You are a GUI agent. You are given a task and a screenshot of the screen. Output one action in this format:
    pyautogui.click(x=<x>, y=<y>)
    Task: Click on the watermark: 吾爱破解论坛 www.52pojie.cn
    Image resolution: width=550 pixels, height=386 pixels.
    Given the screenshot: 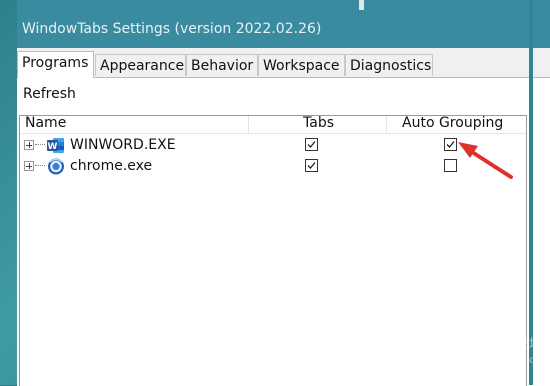 What is the action you would take?
    pyautogui.click(x=499, y=353)
    